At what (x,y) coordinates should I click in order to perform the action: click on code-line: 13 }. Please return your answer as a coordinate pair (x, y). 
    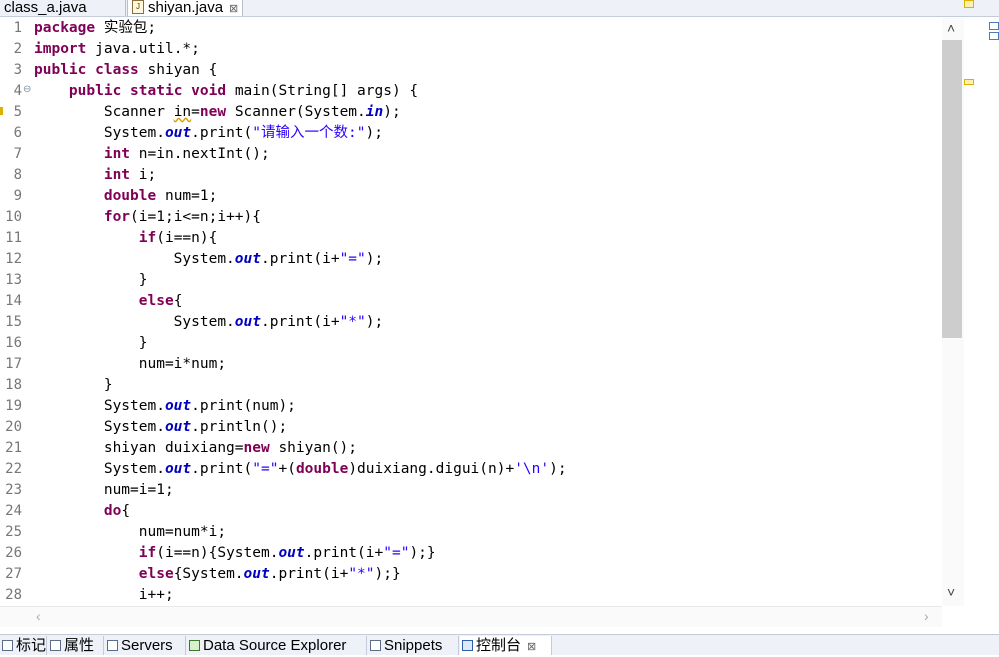
    Looking at the image, I should click on (470, 280).